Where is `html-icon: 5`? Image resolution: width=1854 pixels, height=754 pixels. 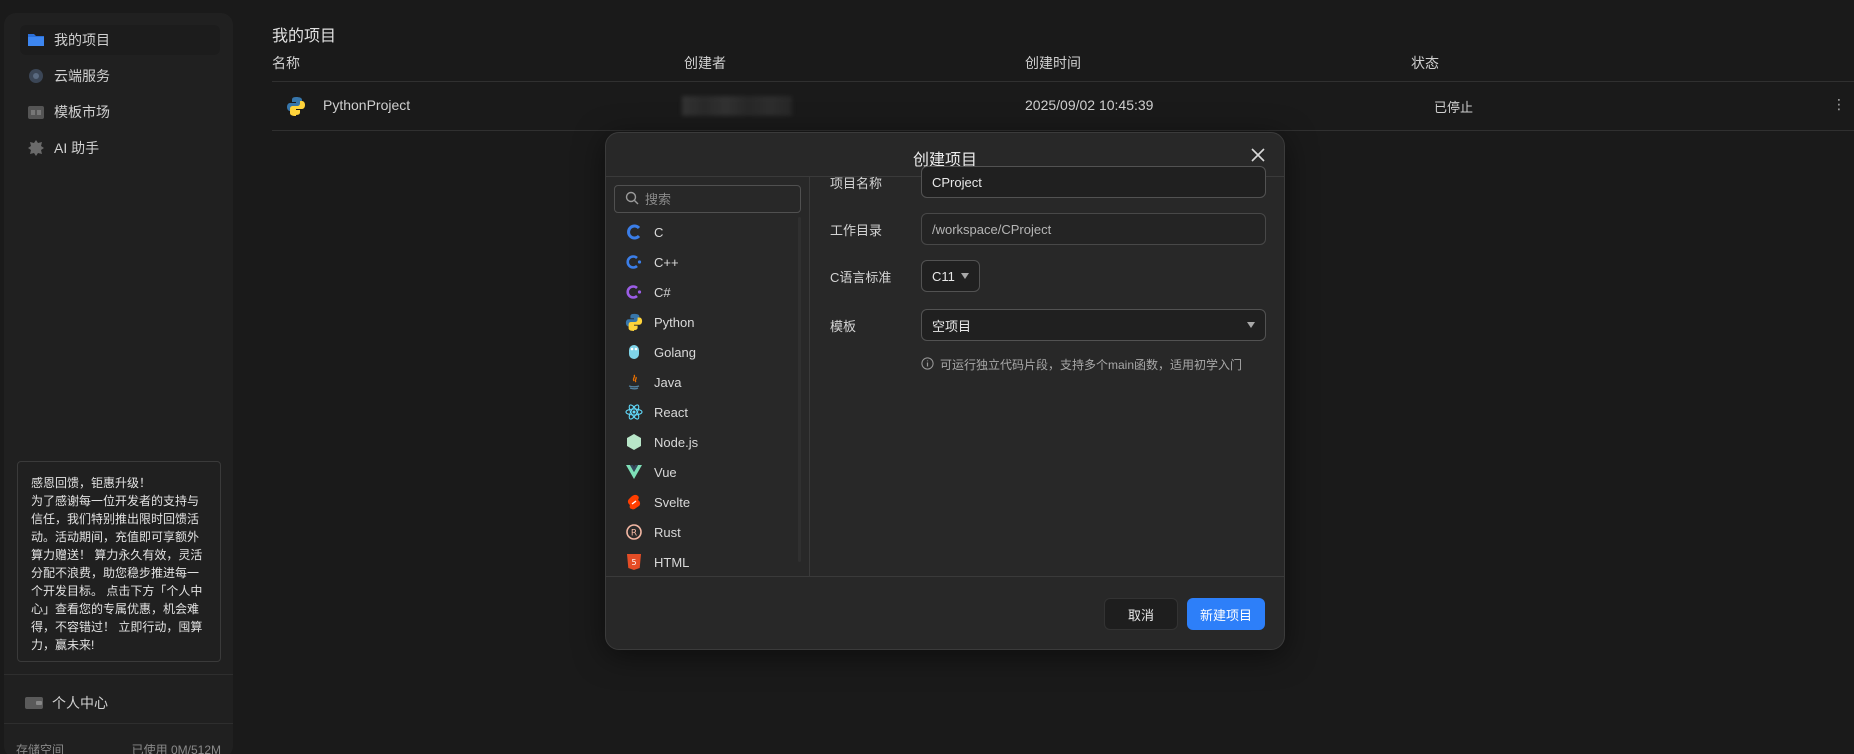
html-icon: 5 is located at coordinates (634, 562).